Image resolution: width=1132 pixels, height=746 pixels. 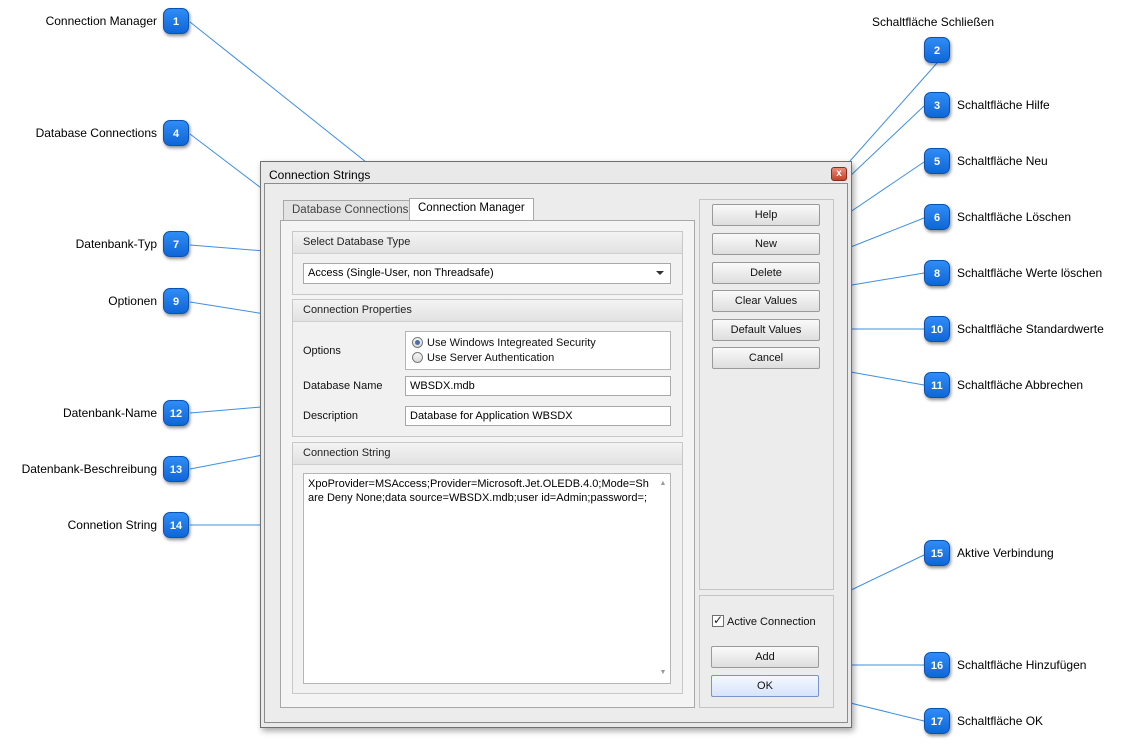 What do you see at coordinates (487, 243) in the screenshot?
I see `select-database-type-header: Select Database Type` at bounding box center [487, 243].